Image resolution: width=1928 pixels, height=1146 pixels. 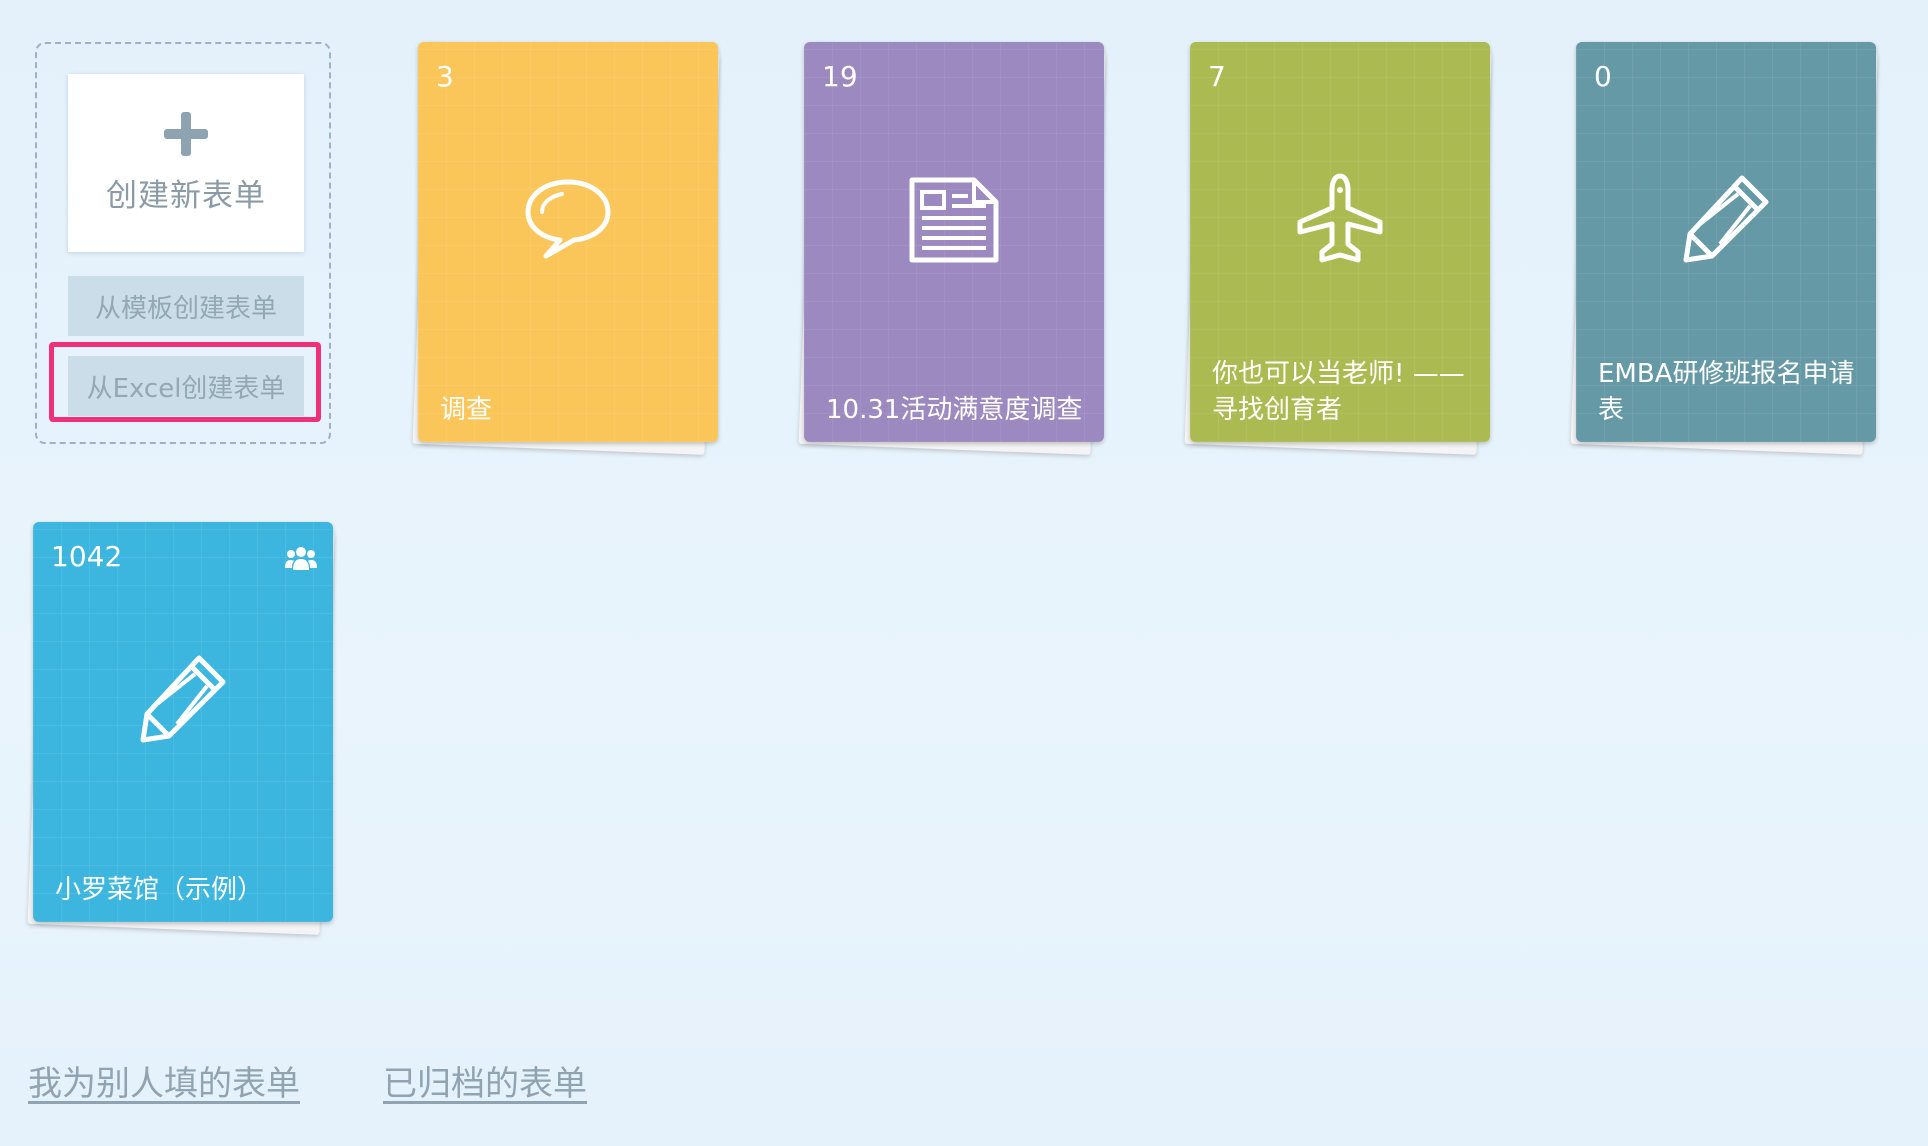 What do you see at coordinates (185, 382) in the screenshot?
I see `highlight-frame` at bounding box center [185, 382].